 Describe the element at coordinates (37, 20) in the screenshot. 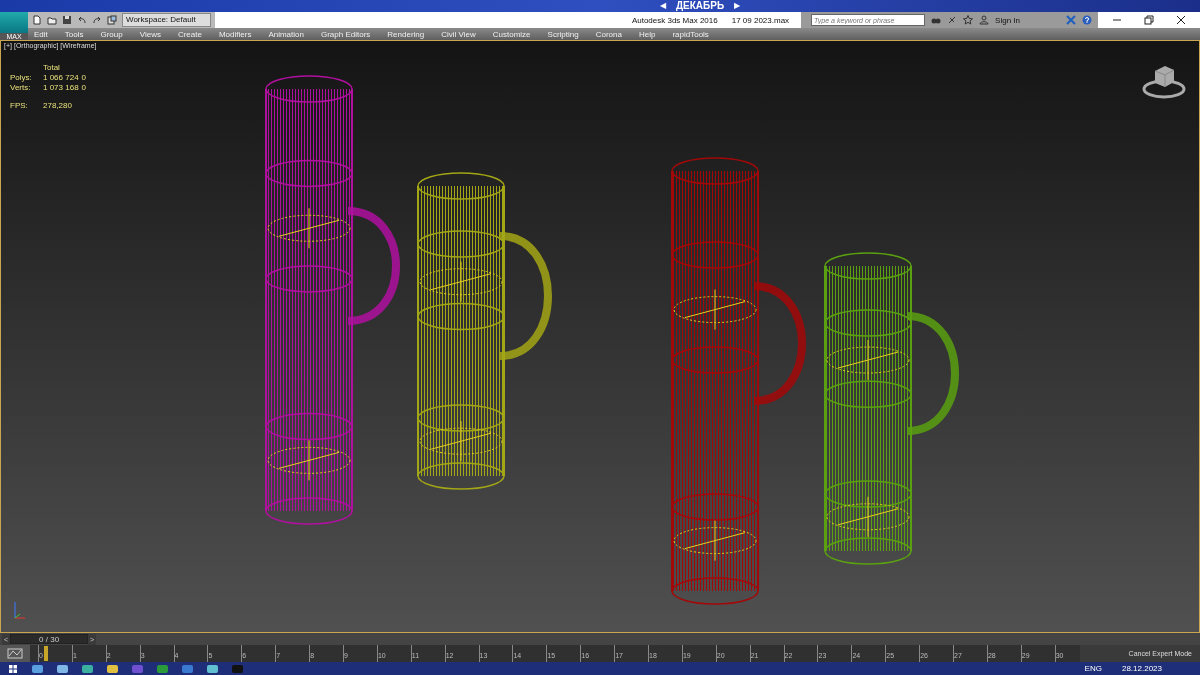

I see `new-file-icon` at that location.